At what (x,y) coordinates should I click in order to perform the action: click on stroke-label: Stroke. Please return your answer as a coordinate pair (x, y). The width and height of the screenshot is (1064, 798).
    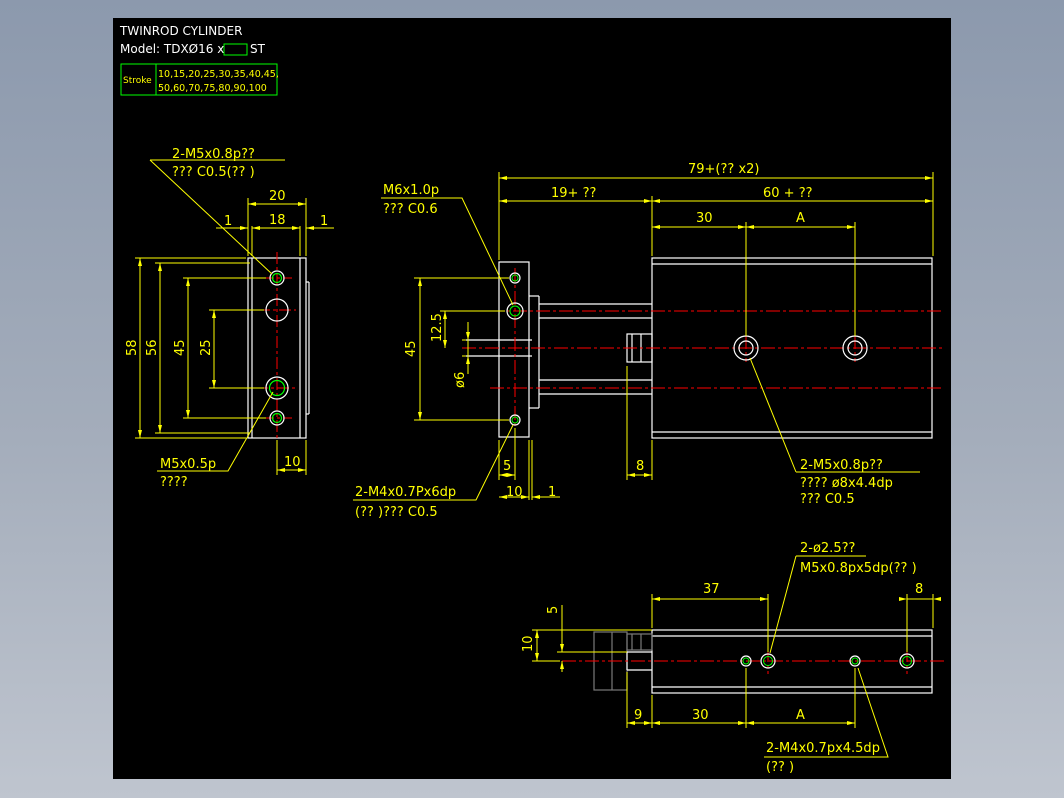
    Looking at the image, I should click on (137, 81).